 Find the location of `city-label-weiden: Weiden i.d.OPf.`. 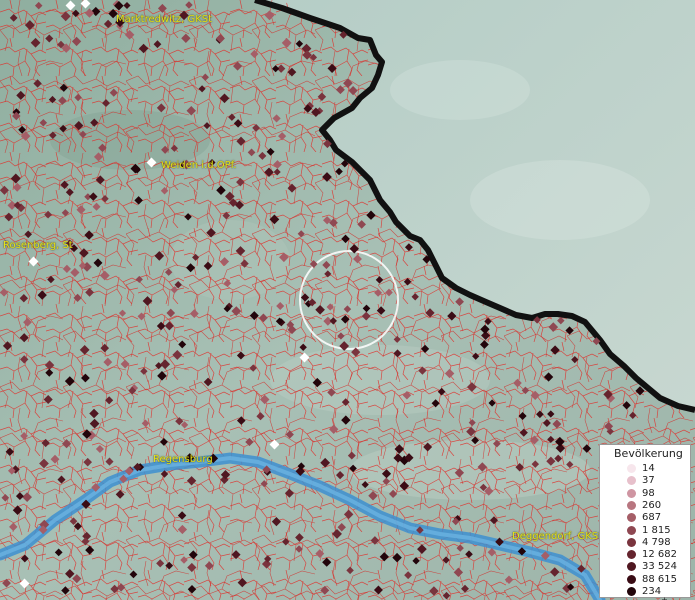

city-label-weiden: Weiden i.d.OPf. is located at coordinates (199, 166).